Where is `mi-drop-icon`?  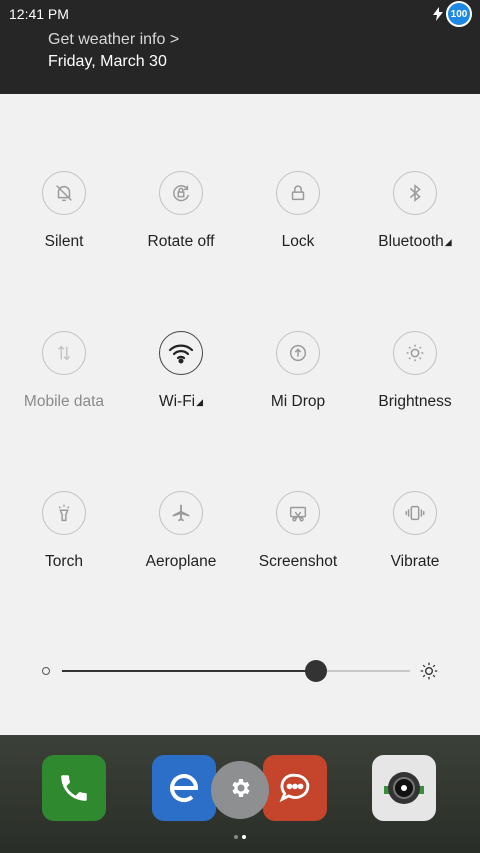
mi-drop-icon is located at coordinates (298, 353).